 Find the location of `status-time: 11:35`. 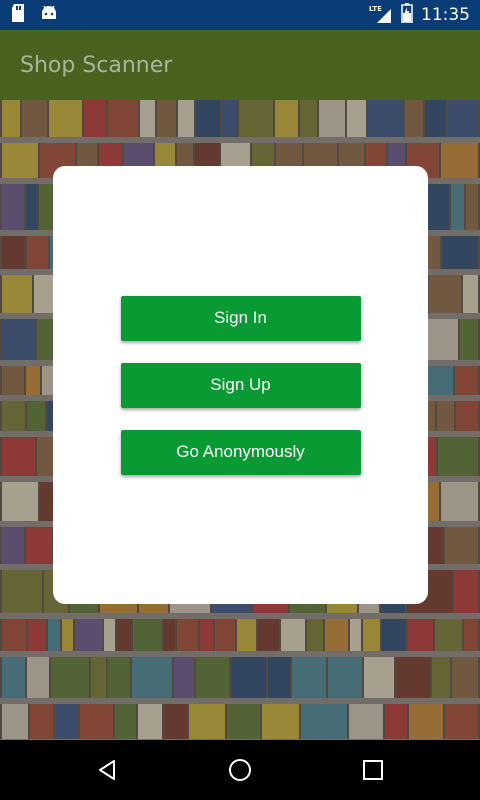

status-time: 11:35 is located at coordinates (445, 15).